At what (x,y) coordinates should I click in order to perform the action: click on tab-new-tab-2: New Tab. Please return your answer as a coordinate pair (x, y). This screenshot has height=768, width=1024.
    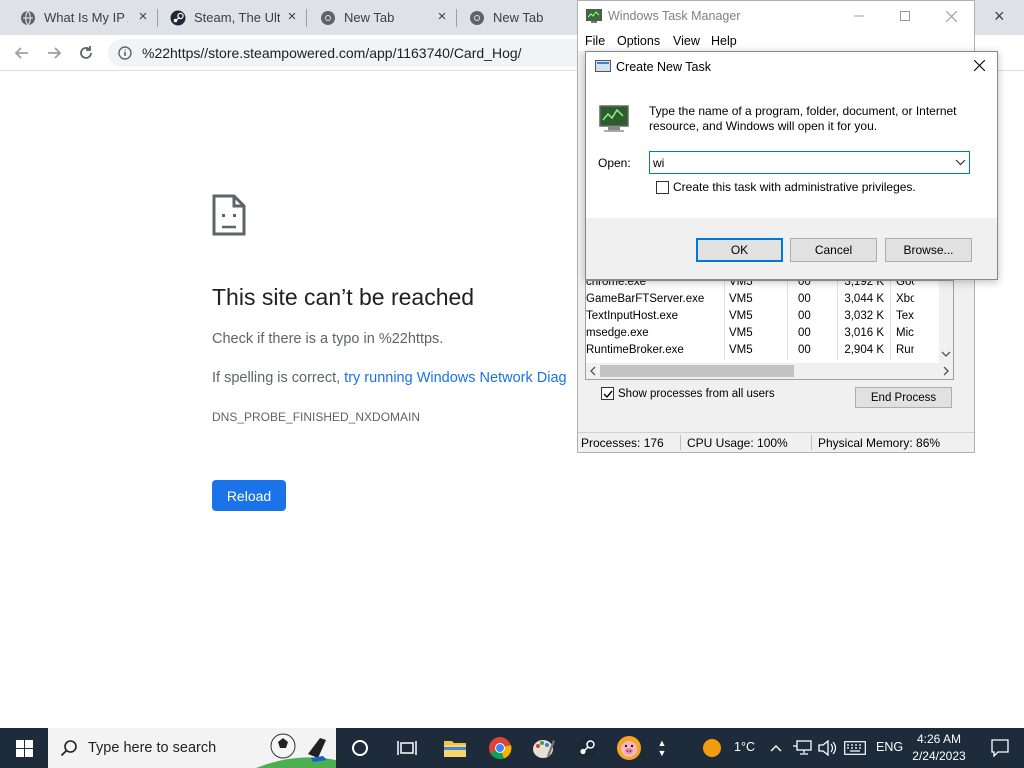
    Looking at the image, I should click on (514, 17).